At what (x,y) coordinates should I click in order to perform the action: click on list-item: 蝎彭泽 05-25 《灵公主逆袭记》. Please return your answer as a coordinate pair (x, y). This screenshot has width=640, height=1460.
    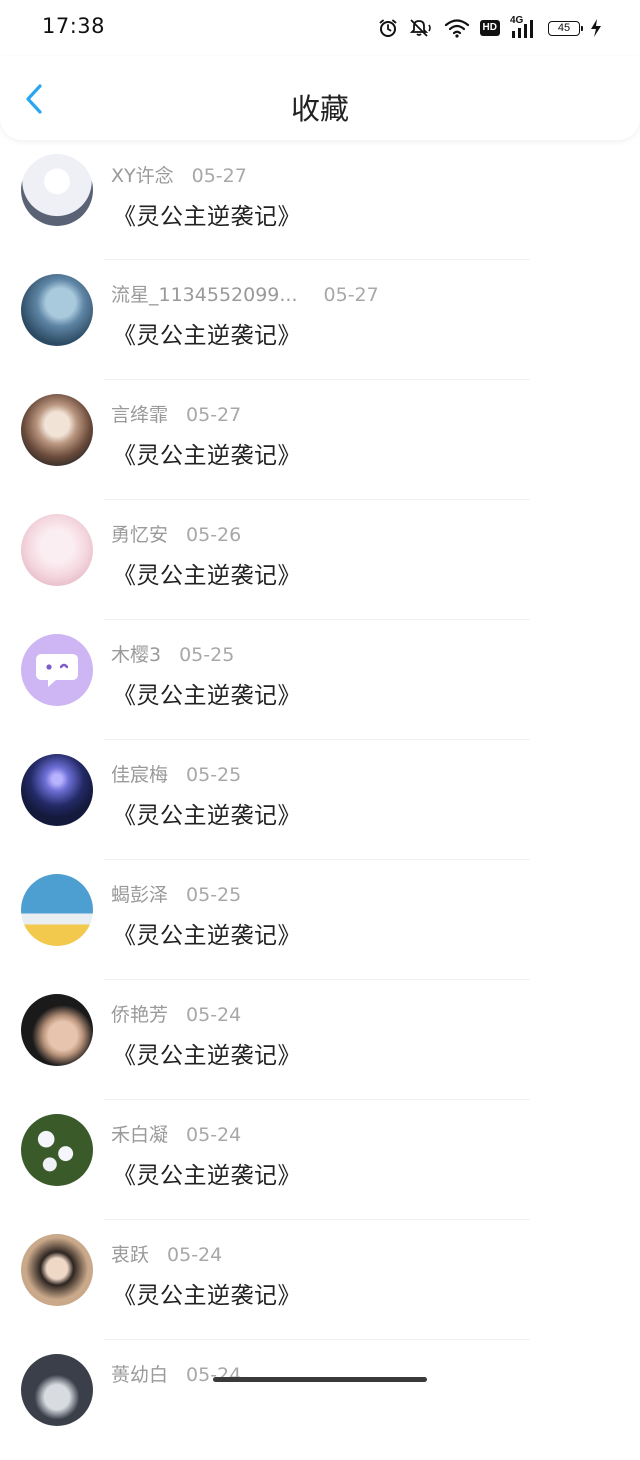
    Looking at the image, I should click on (320, 920).